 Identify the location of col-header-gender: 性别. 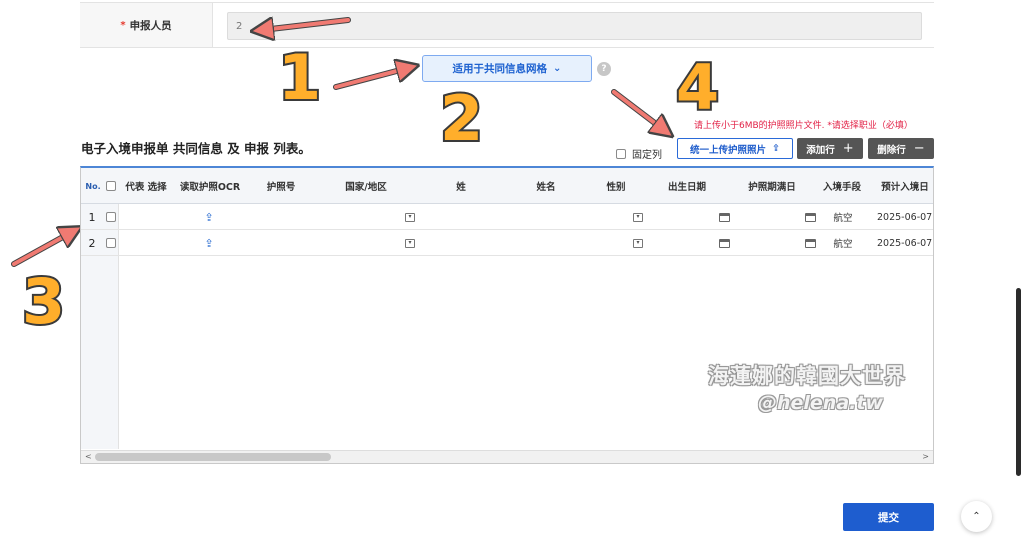
(616, 187).